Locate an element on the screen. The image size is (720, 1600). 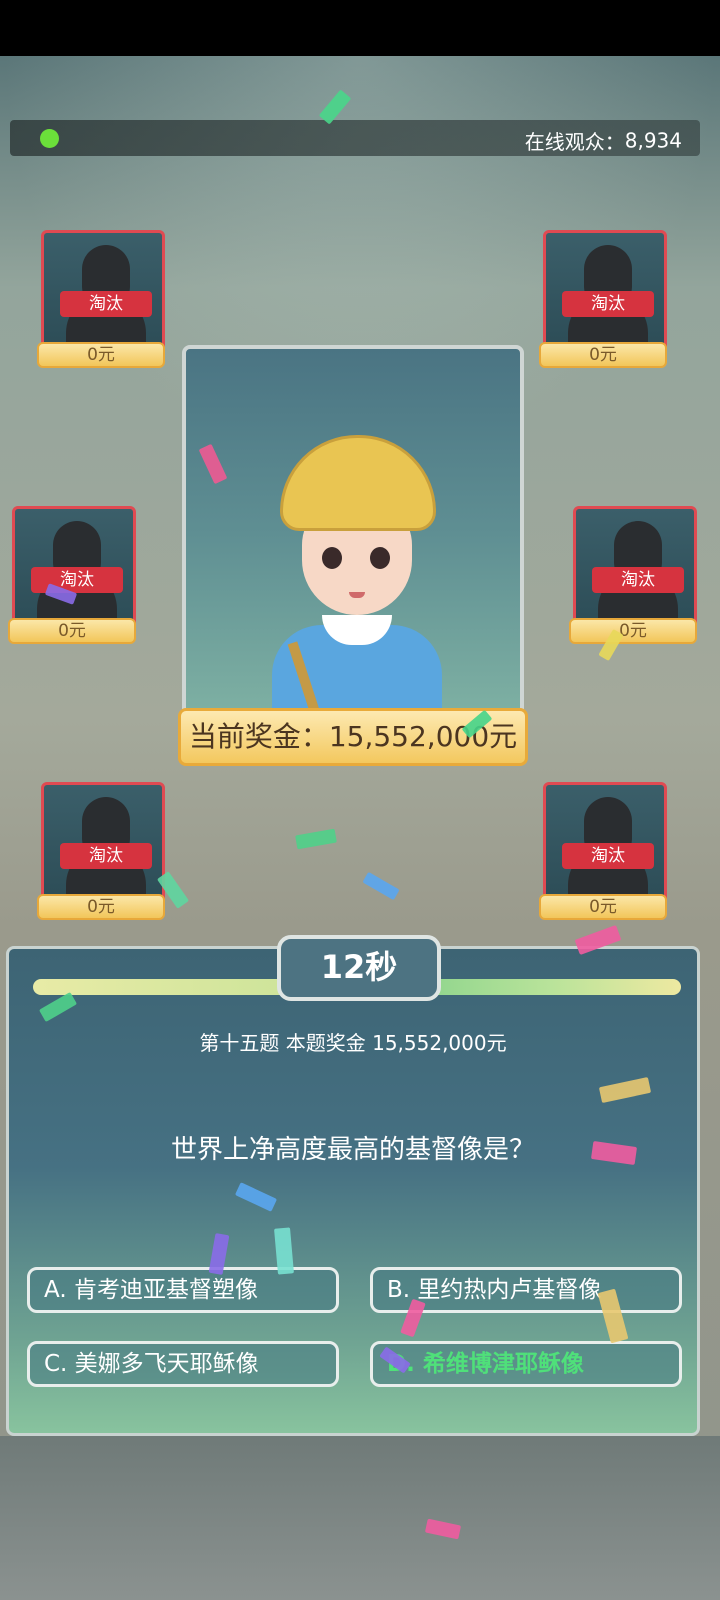
live-indicator-icon is located at coordinates (49, 138).